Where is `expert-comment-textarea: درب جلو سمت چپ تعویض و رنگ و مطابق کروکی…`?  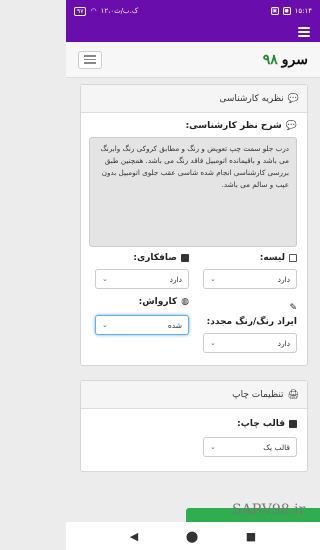
expert-comment-textarea: درب جلو سمت چپ تعویض و رنگ و مطابق کروکی… is located at coordinates (193, 192).